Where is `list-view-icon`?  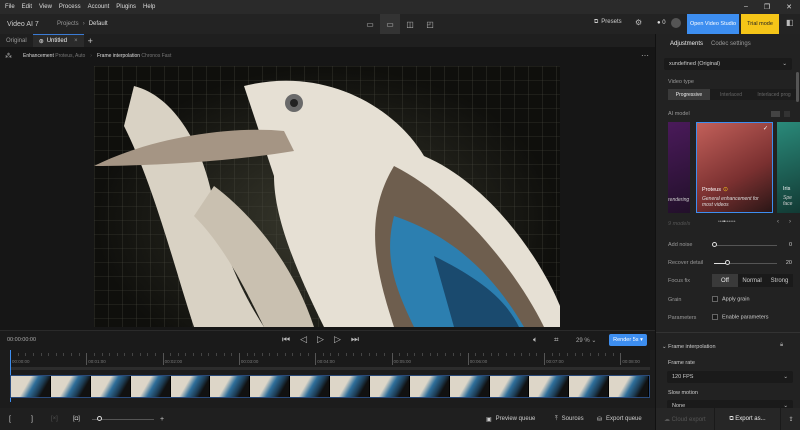
list-view-icon is located at coordinates (787, 114).